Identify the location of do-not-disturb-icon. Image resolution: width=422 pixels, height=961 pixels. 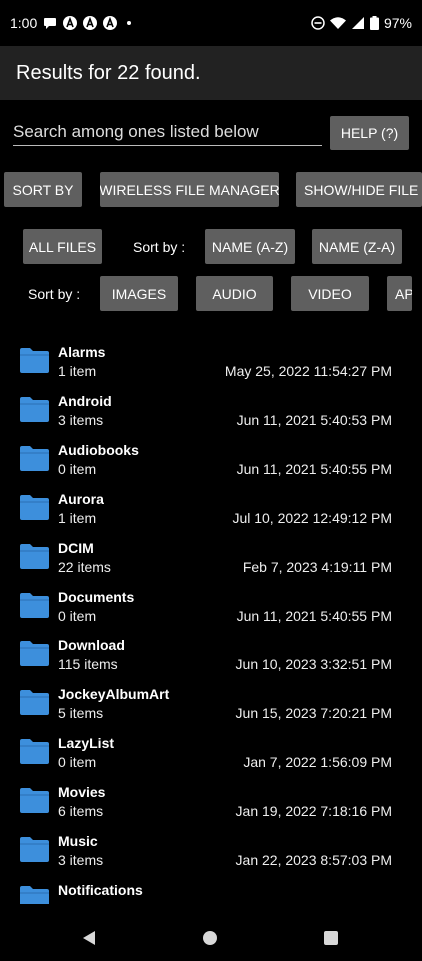
(318, 23).